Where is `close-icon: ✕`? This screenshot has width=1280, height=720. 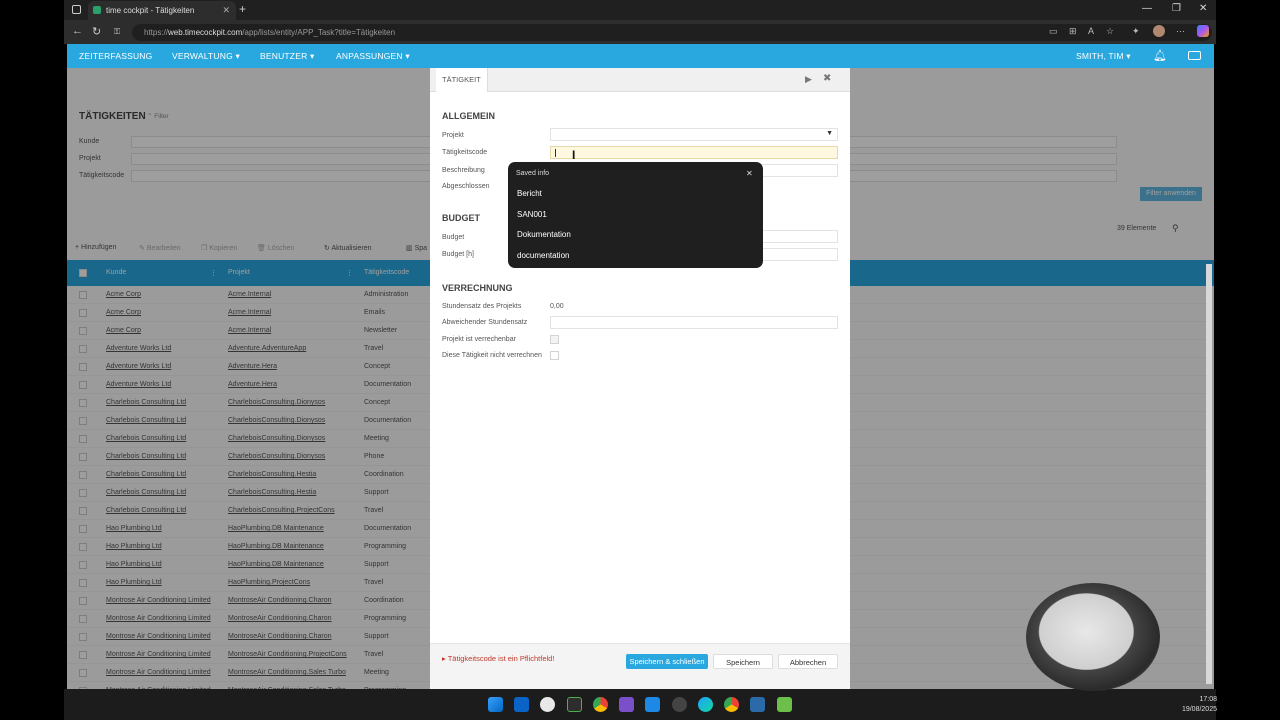
close-icon: ✕ is located at coordinates (749, 173).